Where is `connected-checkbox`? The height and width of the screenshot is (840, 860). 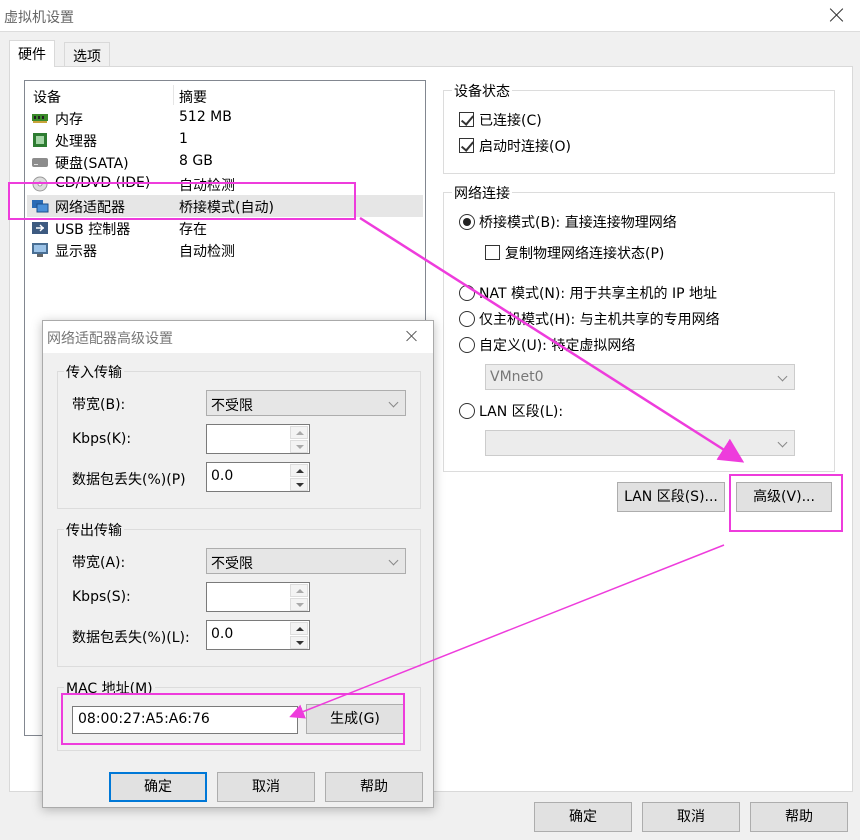 connected-checkbox is located at coordinates (466, 119).